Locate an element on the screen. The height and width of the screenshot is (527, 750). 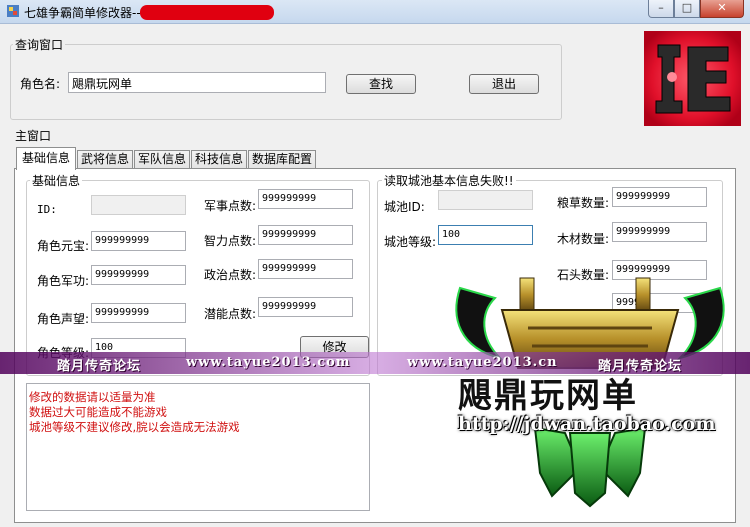
jungong-label: 角色军功: is located at coordinates (63, 281).